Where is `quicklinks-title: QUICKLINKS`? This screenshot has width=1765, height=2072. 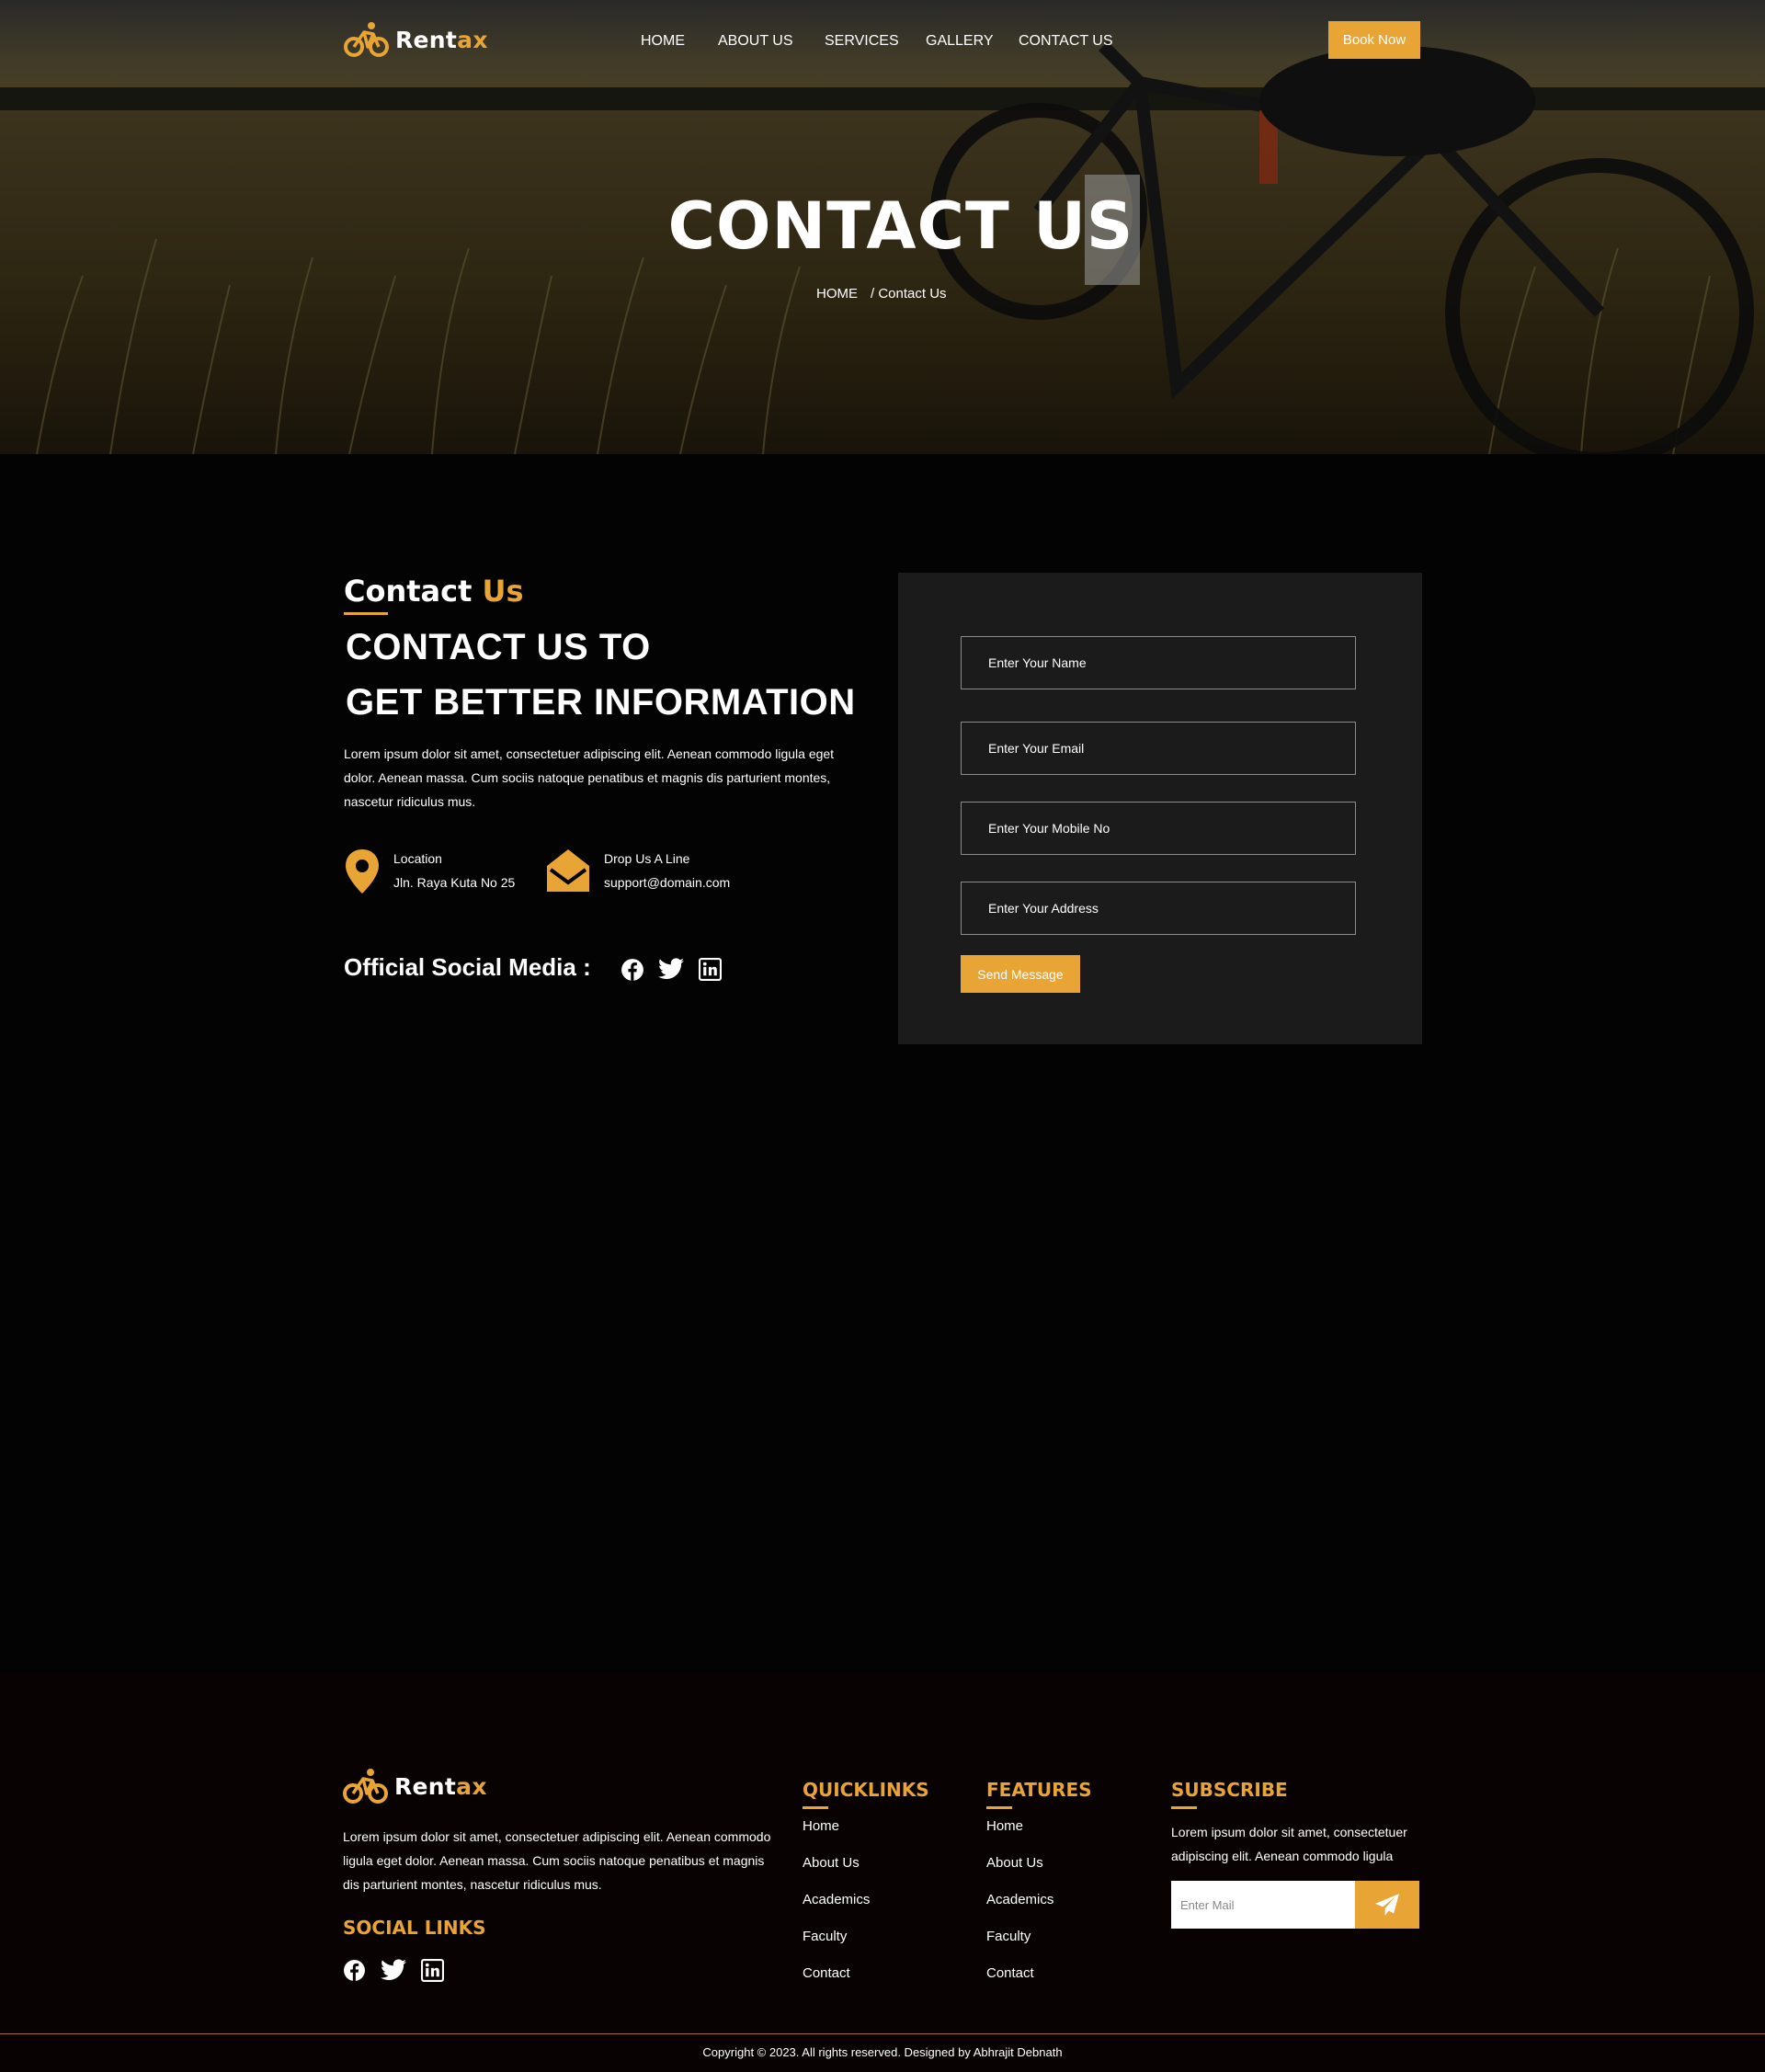 quicklinks-title: QUICKLINKS is located at coordinates (866, 1790).